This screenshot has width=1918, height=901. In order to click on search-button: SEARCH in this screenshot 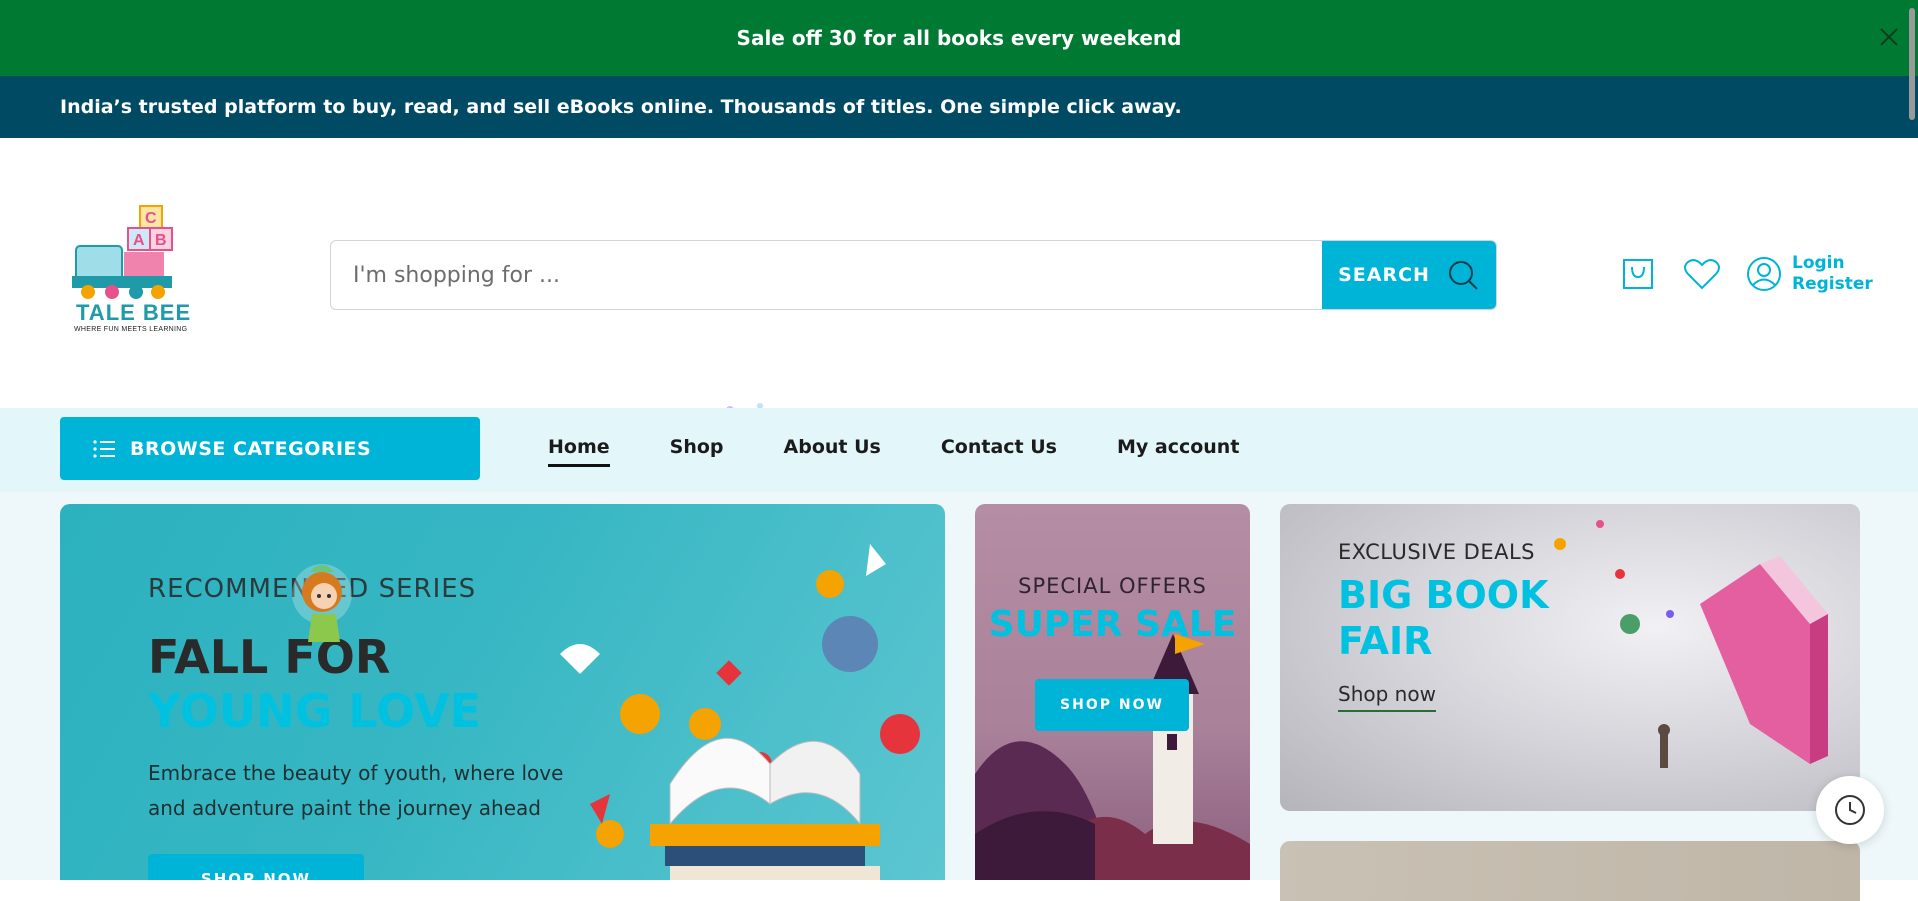, I will do `click(1409, 275)`.